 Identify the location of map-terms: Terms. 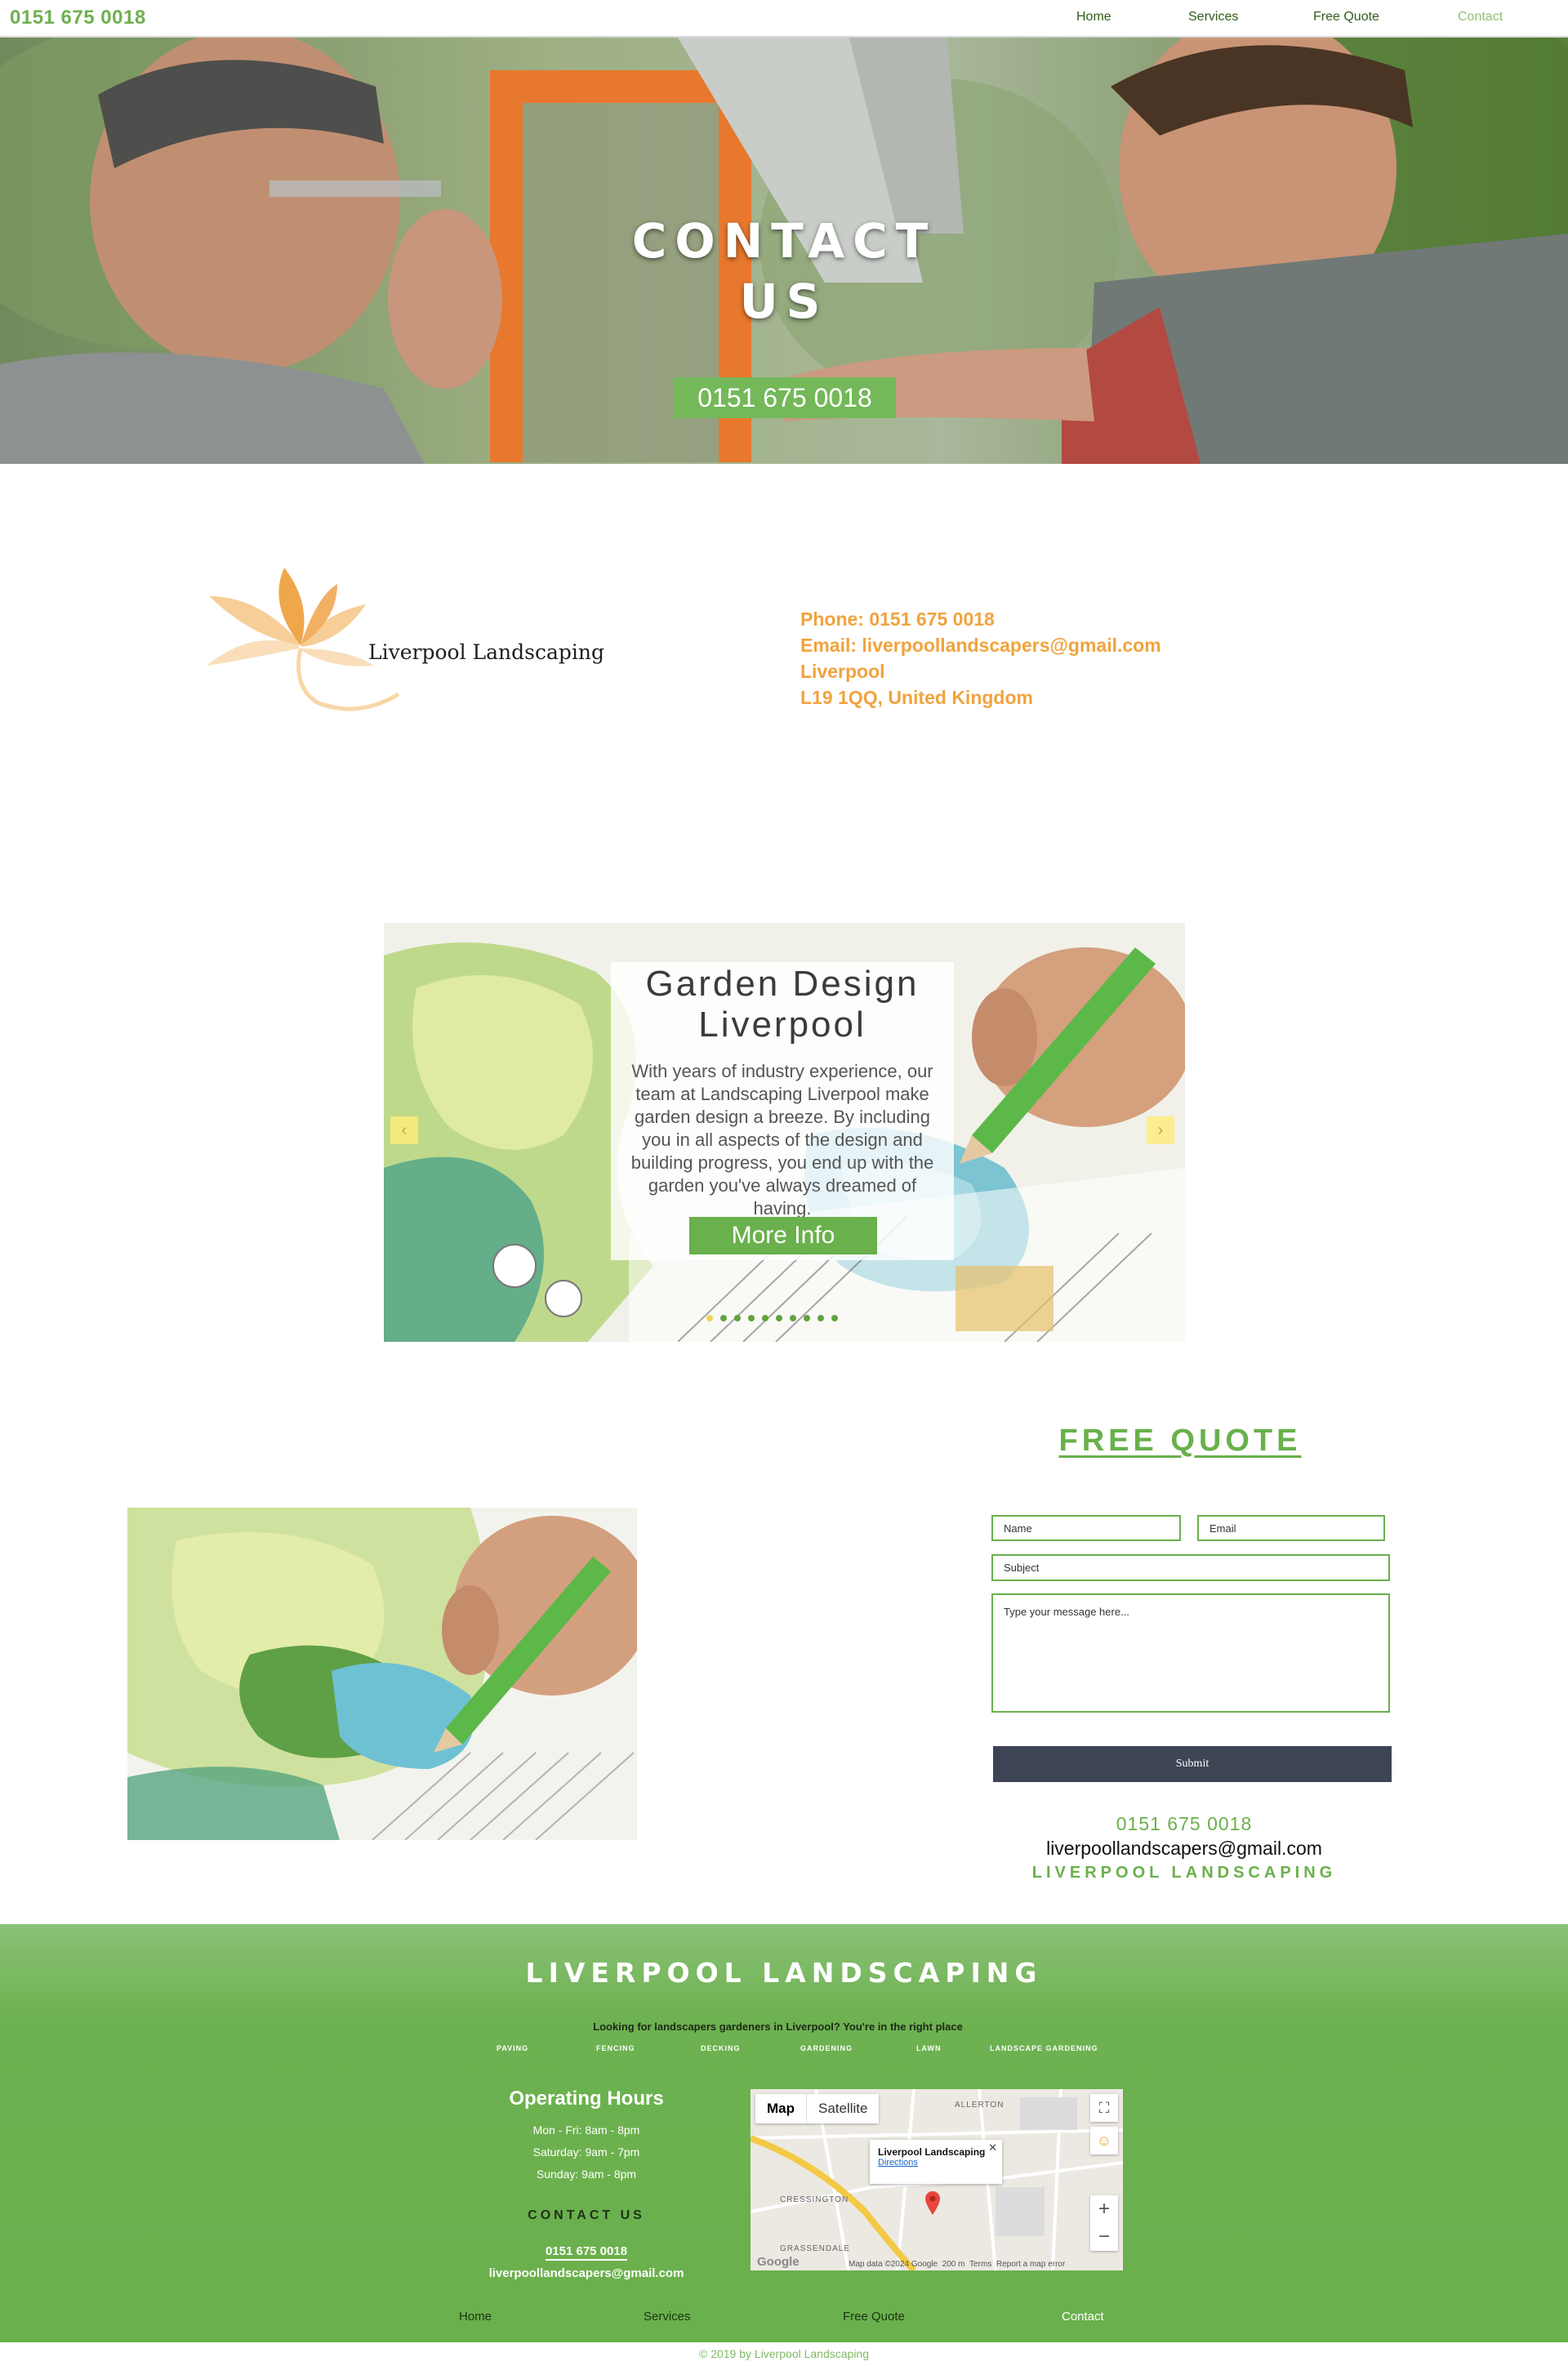
(980, 2264).